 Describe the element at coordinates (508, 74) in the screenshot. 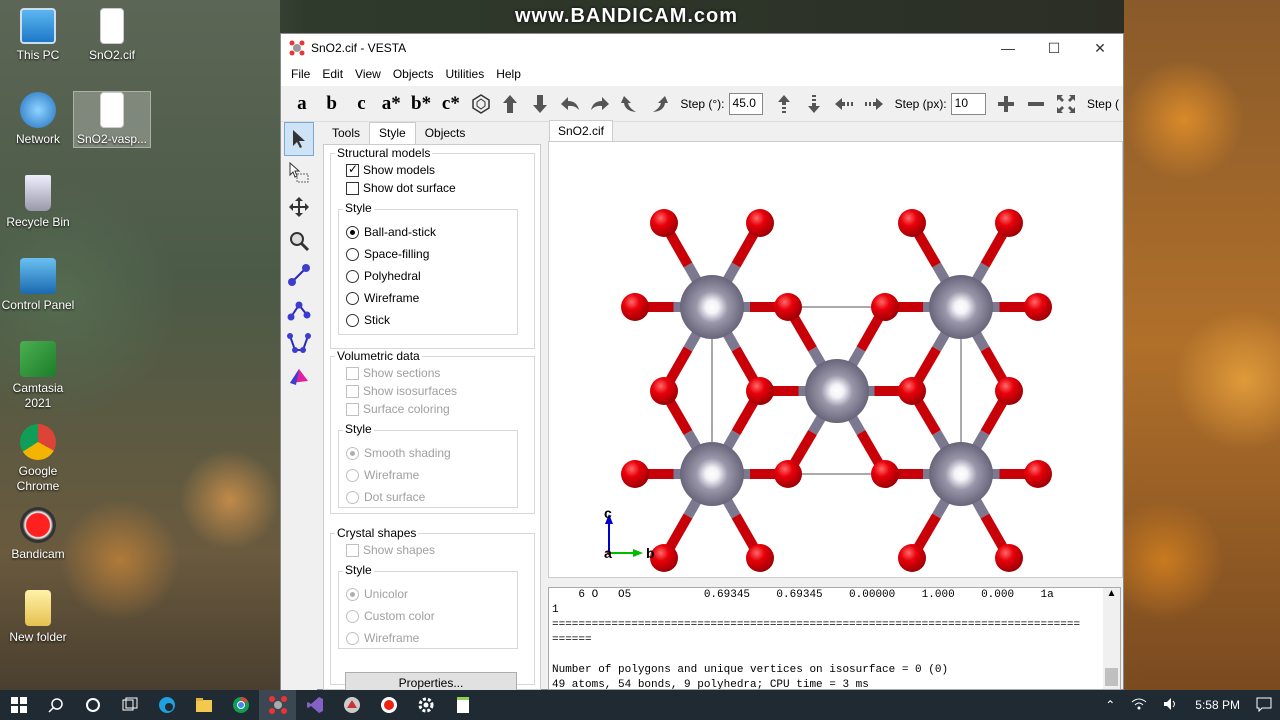

I see `menu-help: Help` at that location.